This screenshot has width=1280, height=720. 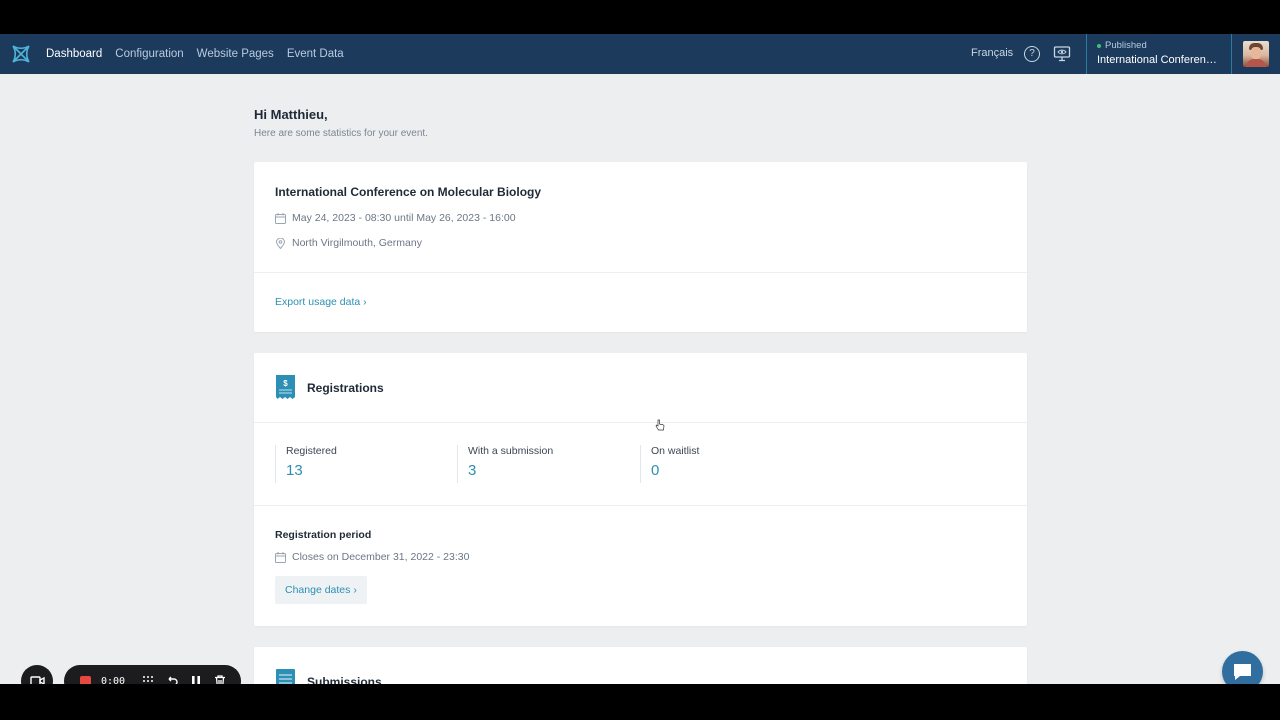 What do you see at coordinates (37, 674) in the screenshot?
I see `camera-toggle-button` at bounding box center [37, 674].